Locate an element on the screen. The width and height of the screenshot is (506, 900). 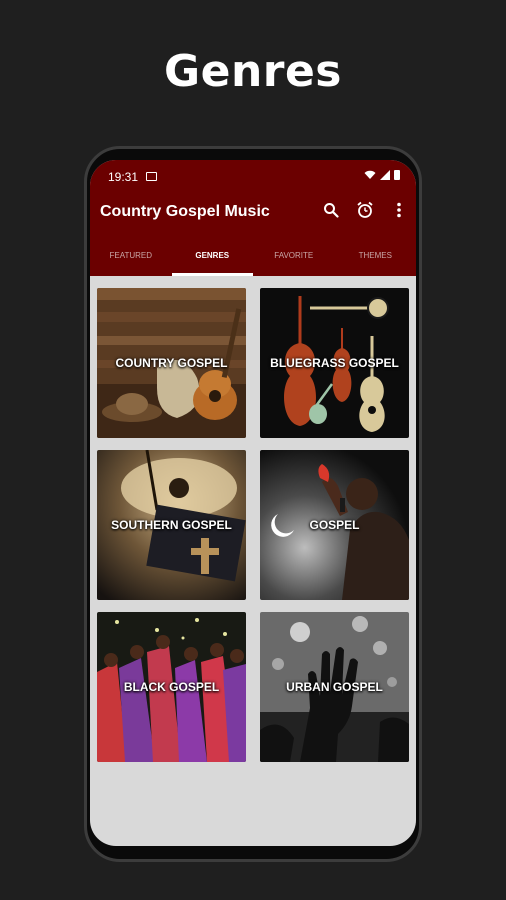
headline: Genres is located at coordinates (252, 71).